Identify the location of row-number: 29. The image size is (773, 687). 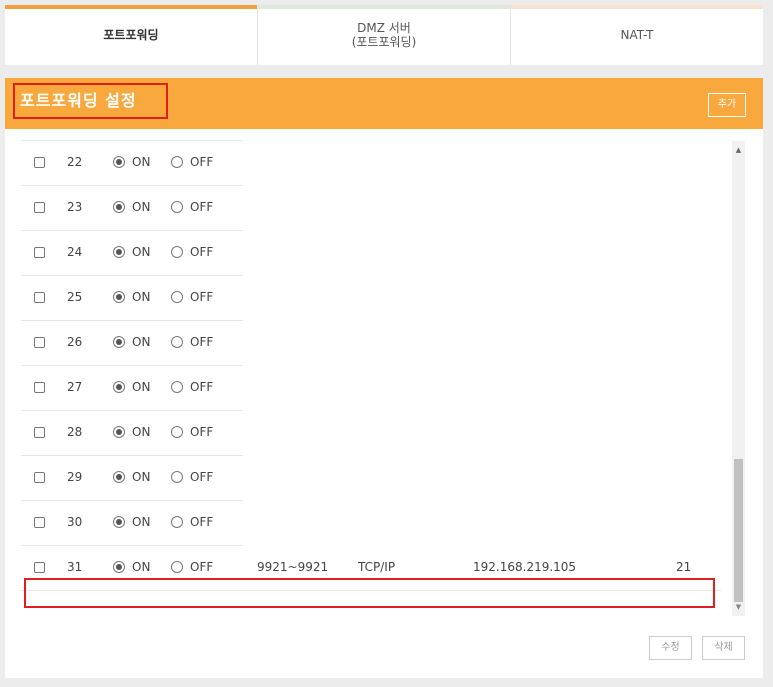
(75, 477).